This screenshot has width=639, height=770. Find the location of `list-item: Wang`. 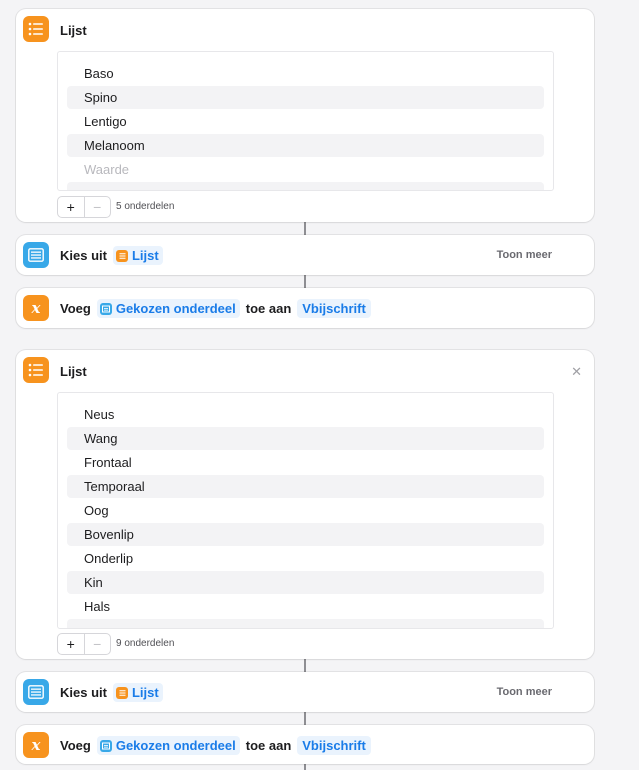

list-item: Wang is located at coordinates (305, 438).